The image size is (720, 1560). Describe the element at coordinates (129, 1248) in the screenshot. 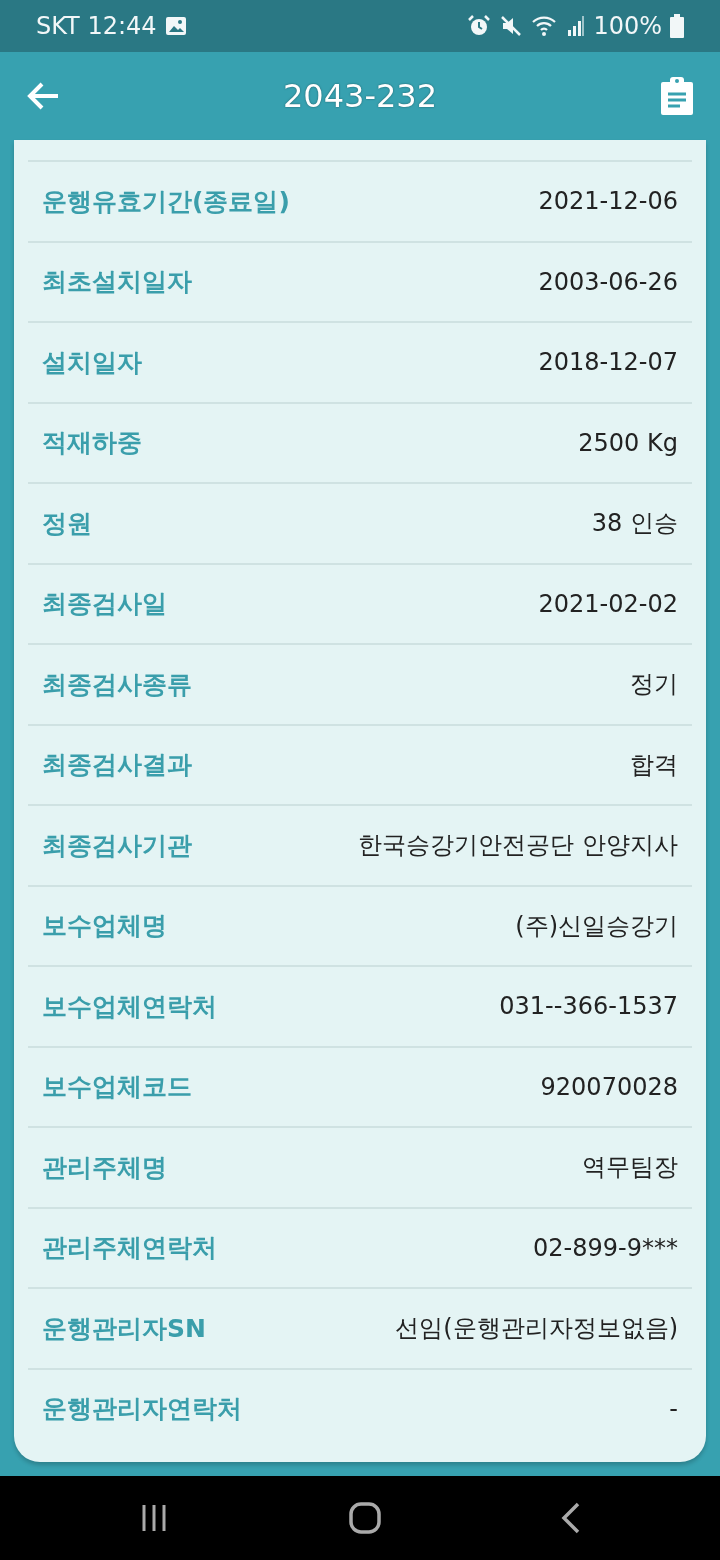

I see `field-label: 관리주체연락처` at that location.